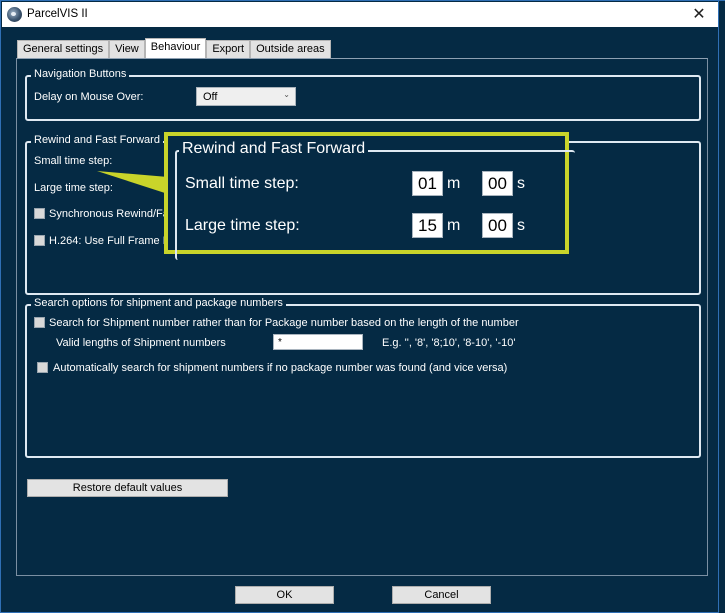 This screenshot has width=725, height=613. Describe the element at coordinates (89, 97) in the screenshot. I see `delay-on-mouse-over-label: Delay on Mouse Over:` at that location.